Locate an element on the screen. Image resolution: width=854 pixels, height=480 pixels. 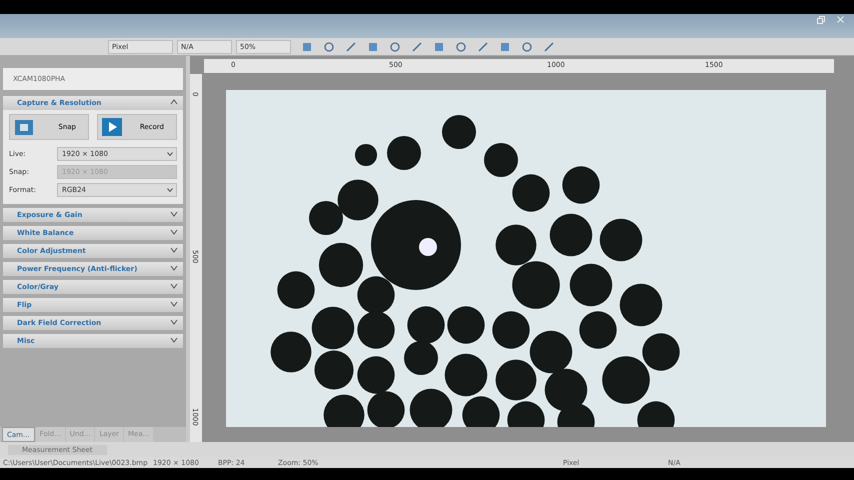
play-icon is located at coordinates (112, 127).